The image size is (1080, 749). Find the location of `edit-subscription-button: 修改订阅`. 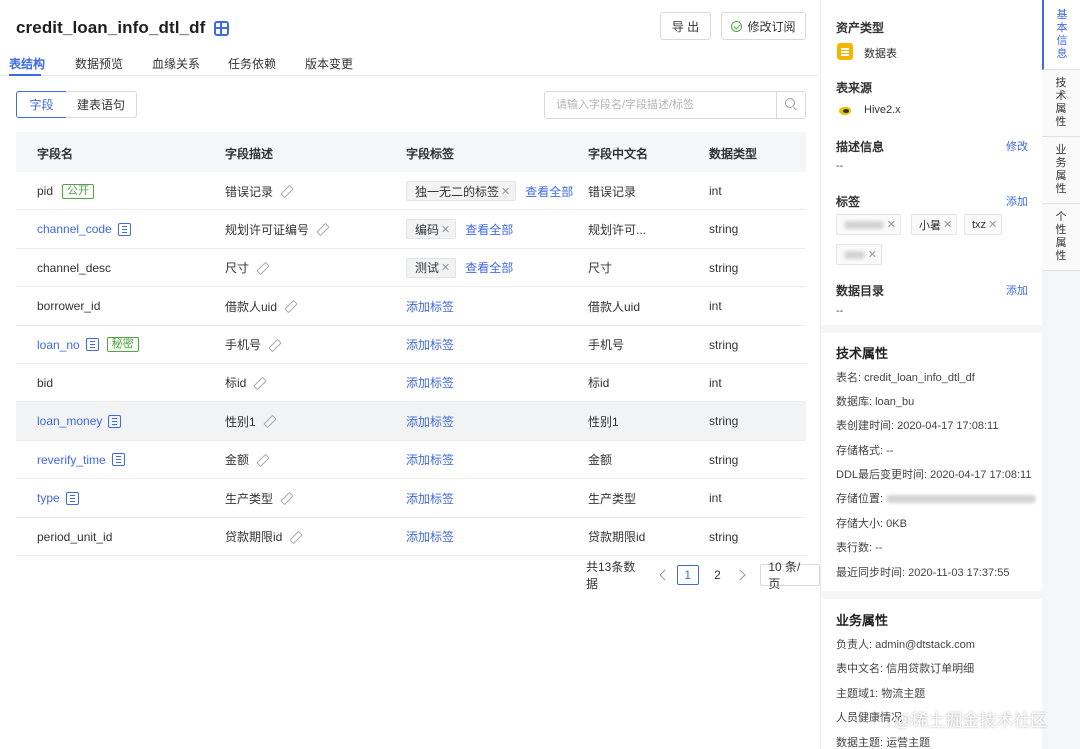

edit-subscription-button: 修改订阅 is located at coordinates (763, 26).